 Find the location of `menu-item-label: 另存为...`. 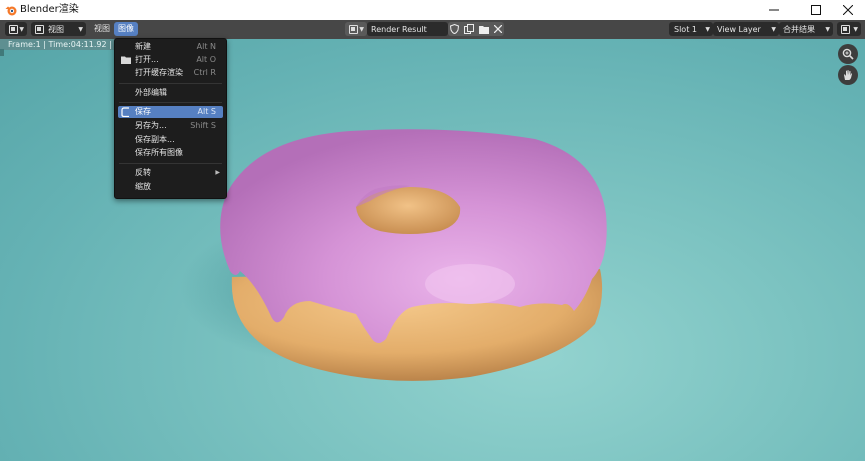

menu-item-label: 另存为... is located at coordinates (151, 125).